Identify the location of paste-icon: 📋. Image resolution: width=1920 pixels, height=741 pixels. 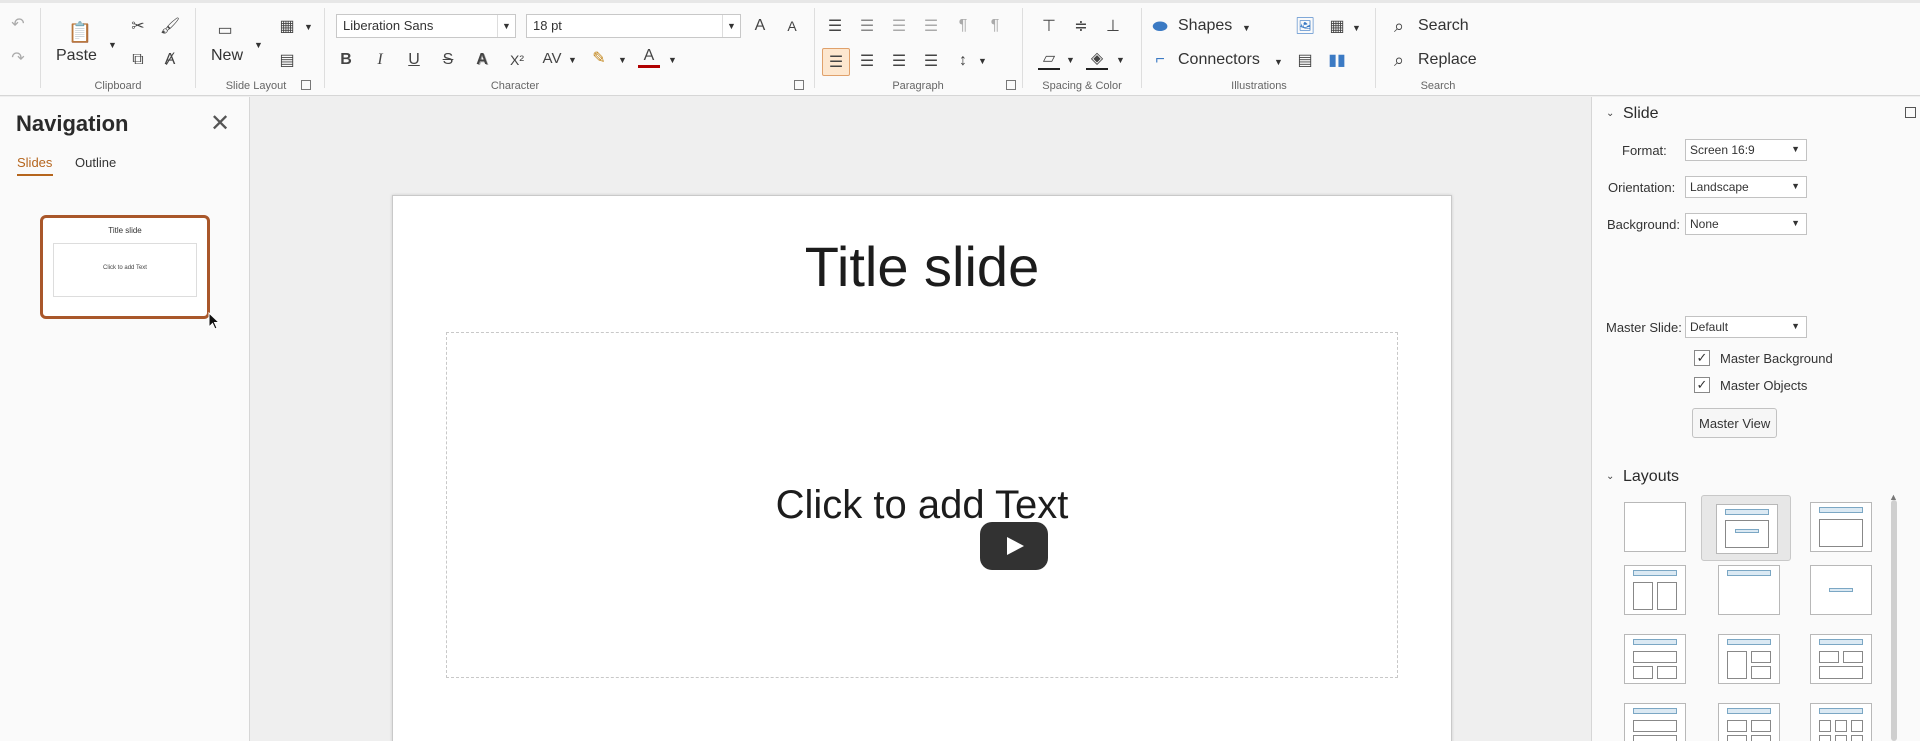
(80, 32).